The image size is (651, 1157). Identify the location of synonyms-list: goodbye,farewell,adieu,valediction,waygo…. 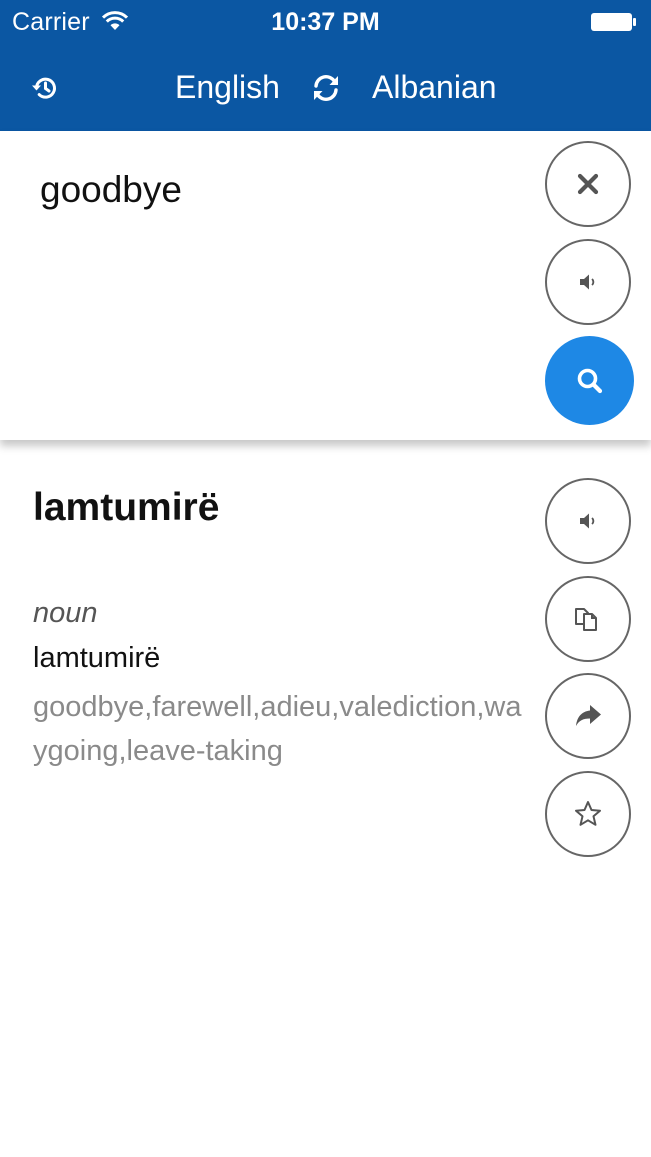
(277, 729).